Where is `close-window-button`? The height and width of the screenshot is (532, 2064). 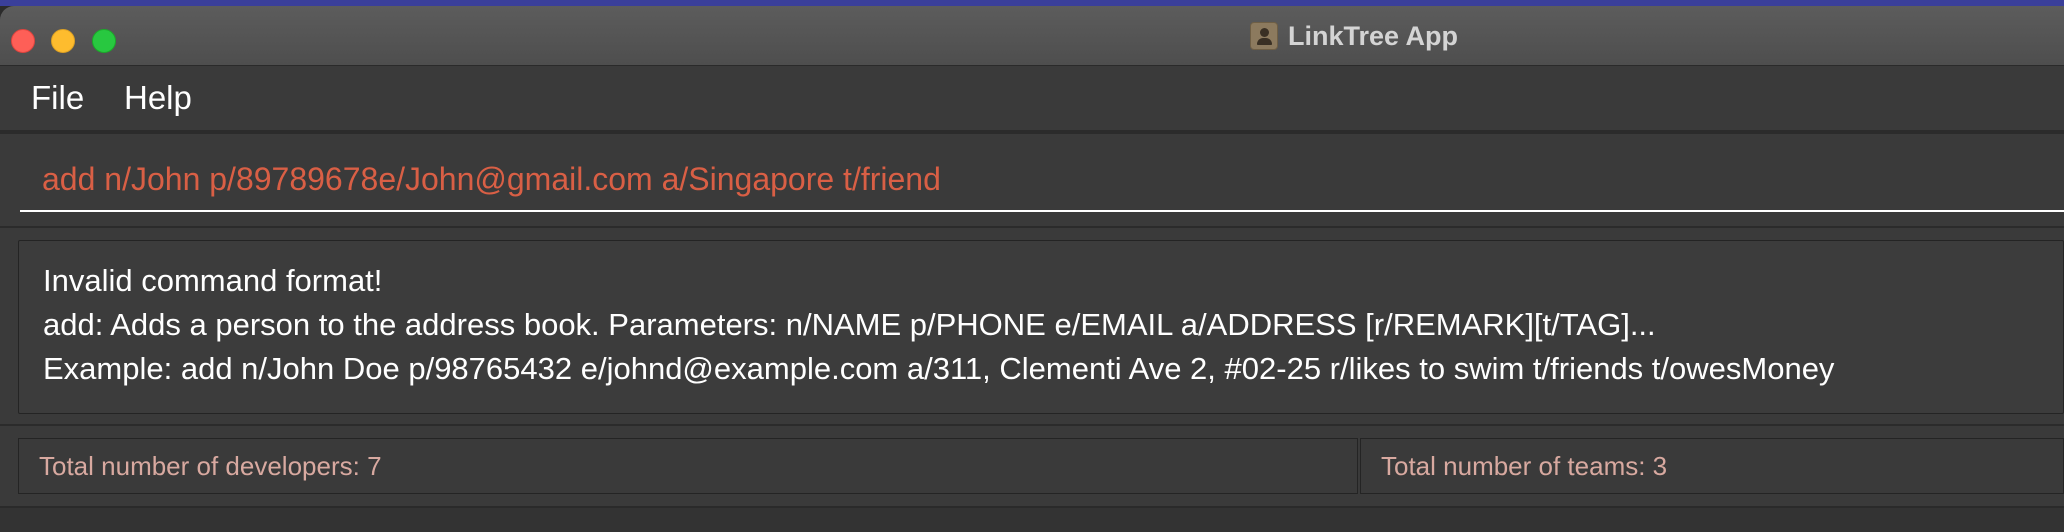
close-window-button is located at coordinates (23, 41).